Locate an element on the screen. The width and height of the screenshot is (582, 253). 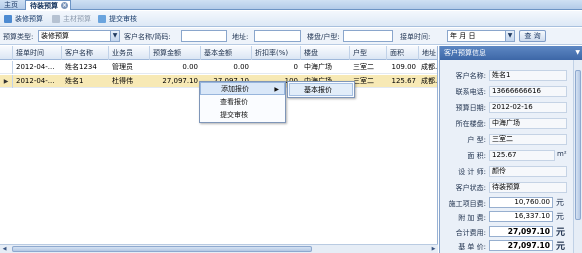
additional-fee-field: 16,337.10 is located at coordinates (521, 216).